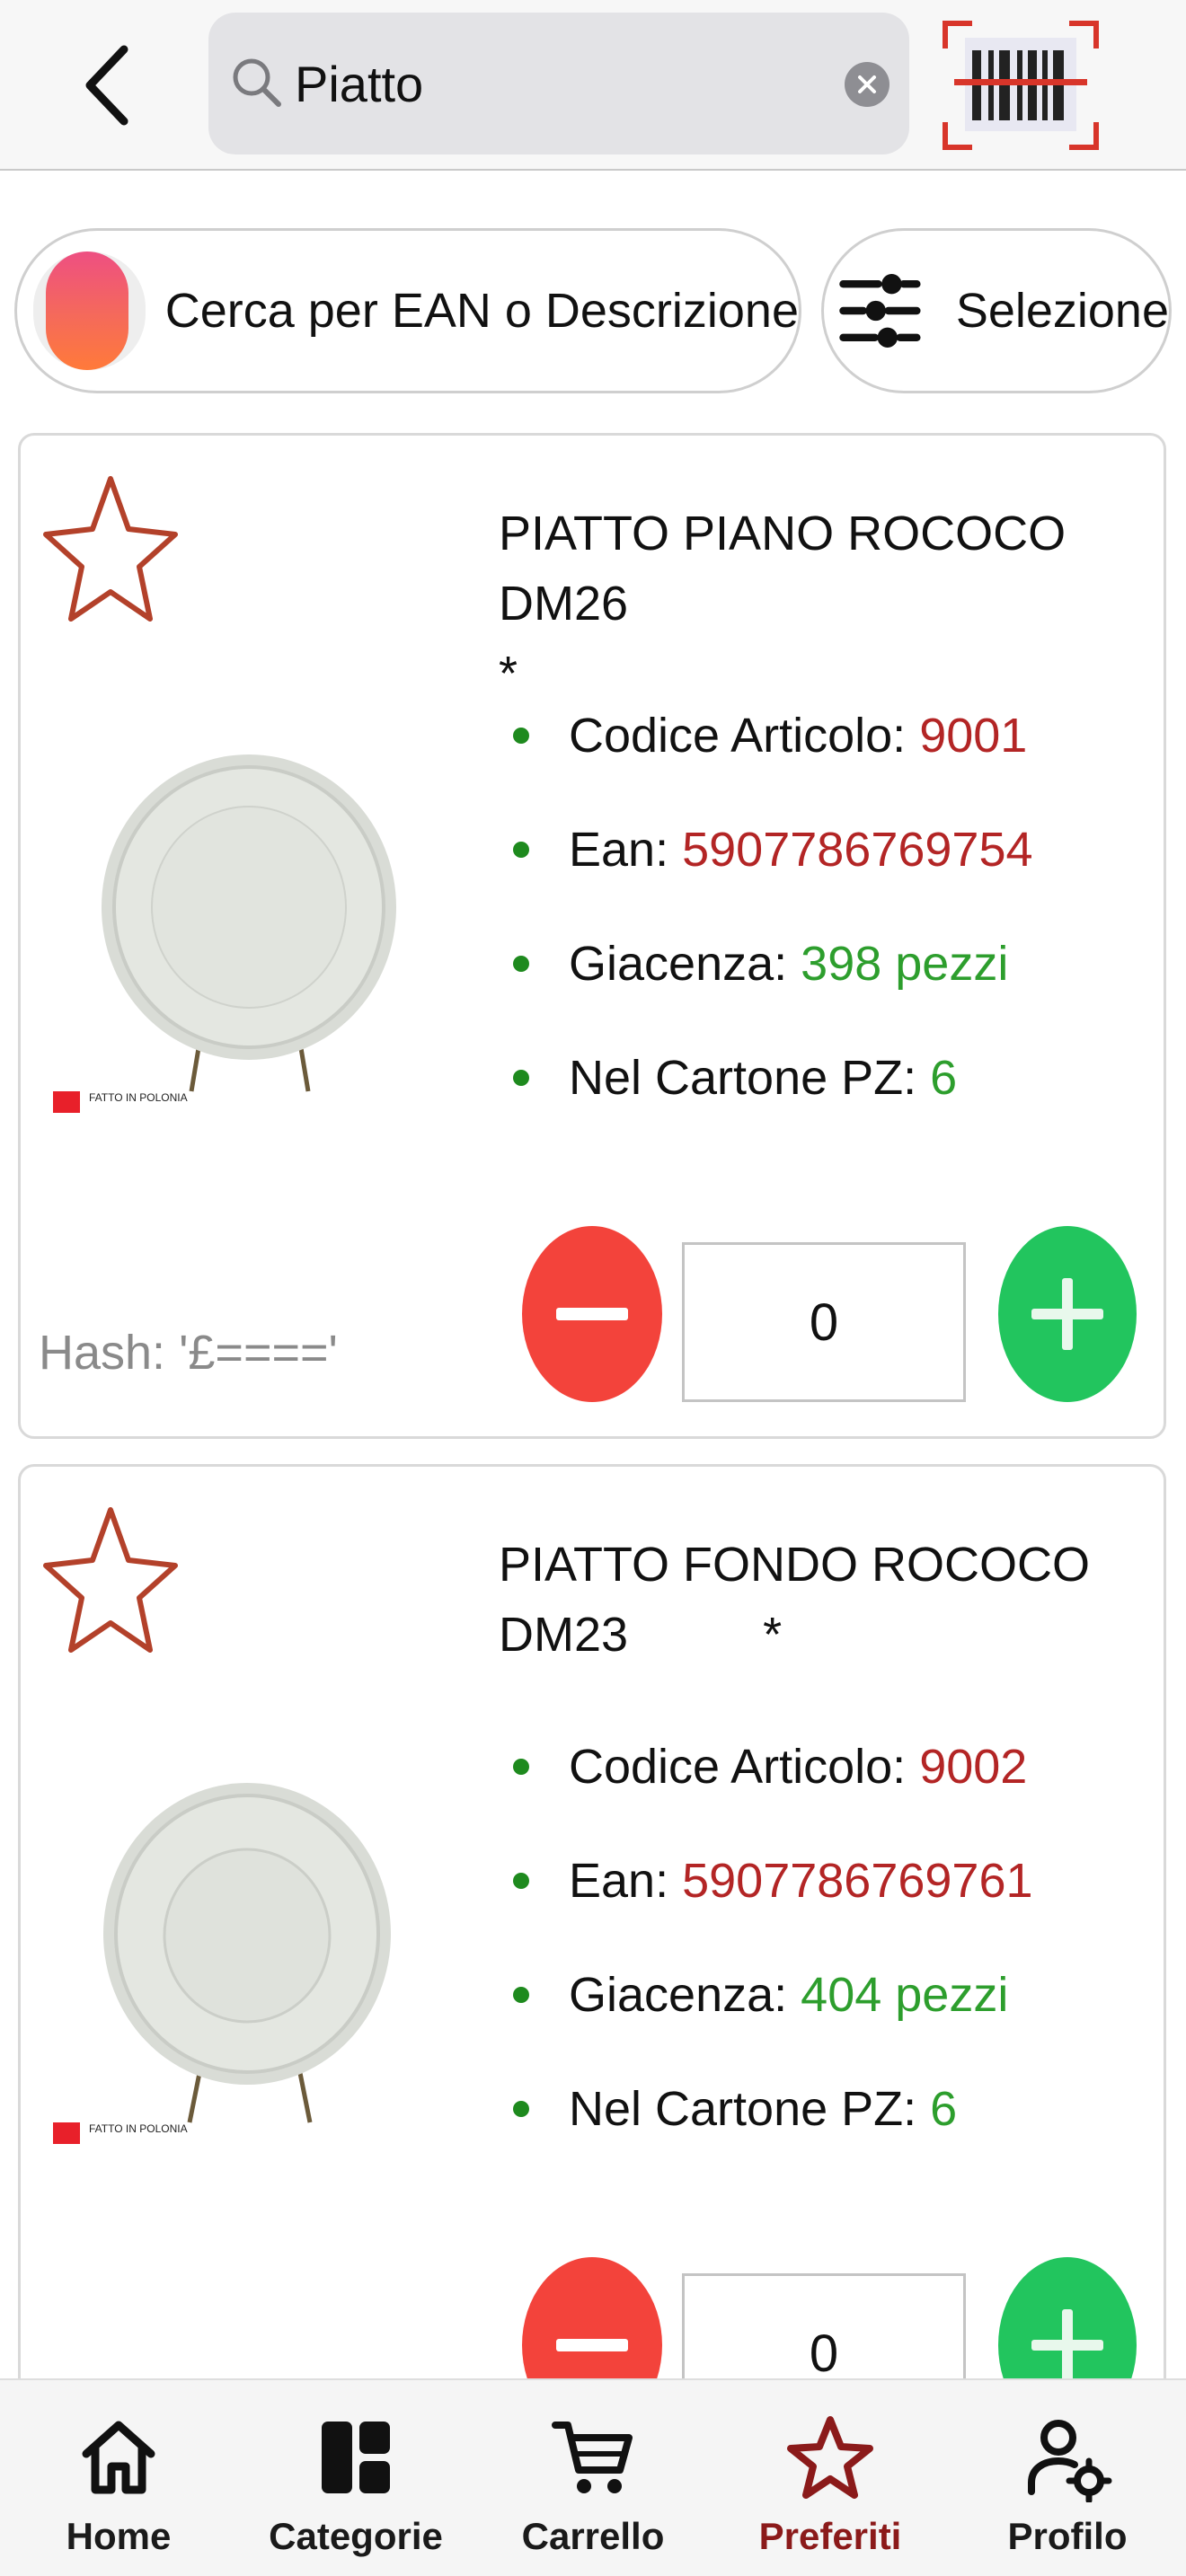  What do you see at coordinates (481, 311) in the screenshot?
I see `search-mode-label: Cerca per EAN o Descrizione` at bounding box center [481, 311].